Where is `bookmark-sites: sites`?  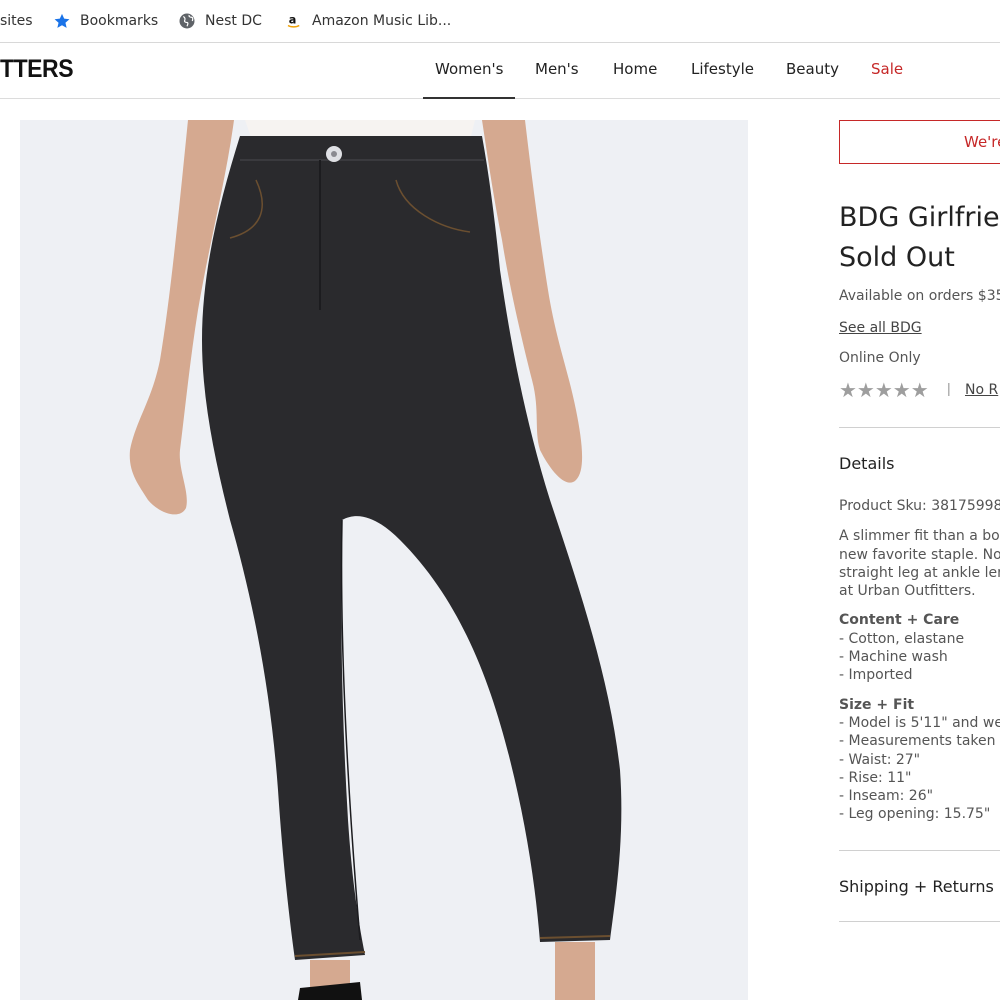 bookmark-sites: sites is located at coordinates (16, 21).